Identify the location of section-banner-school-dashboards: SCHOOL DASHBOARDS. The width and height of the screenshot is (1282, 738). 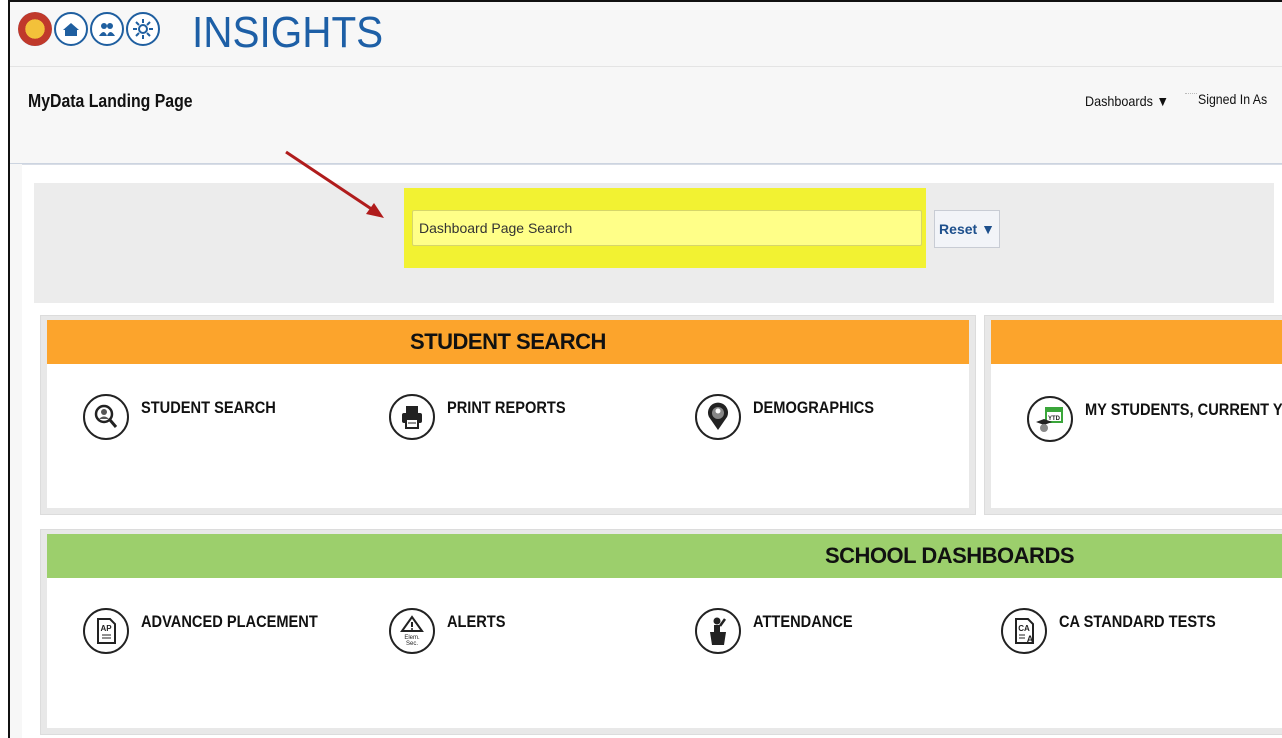
(664, 556).